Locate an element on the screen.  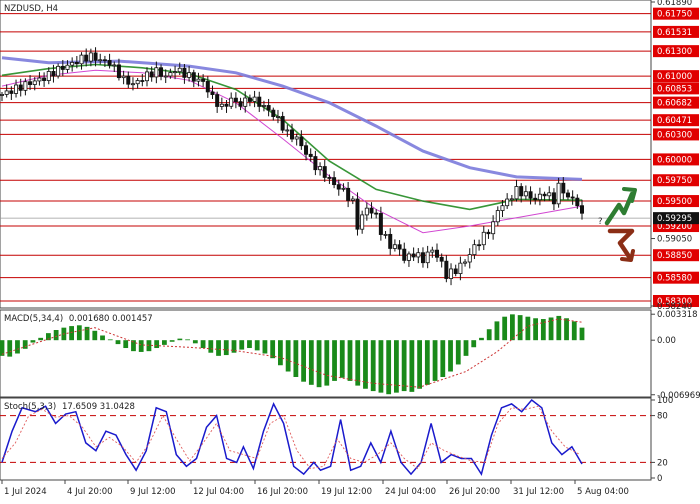
level-label: 0.60853 is located at coordinates (674, 89).